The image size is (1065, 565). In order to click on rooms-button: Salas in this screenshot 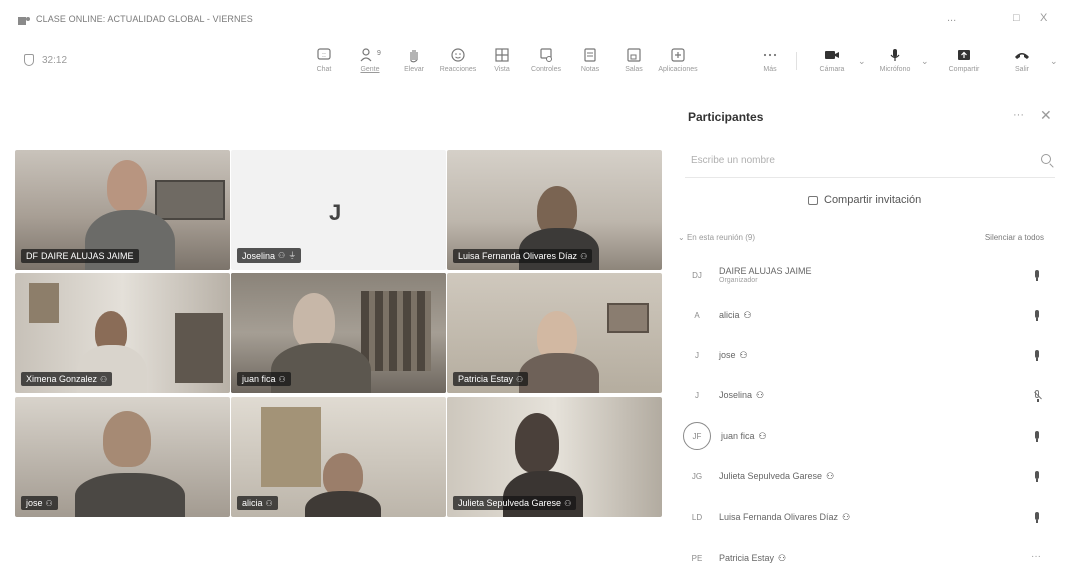, I will do `click(634, 59)`.